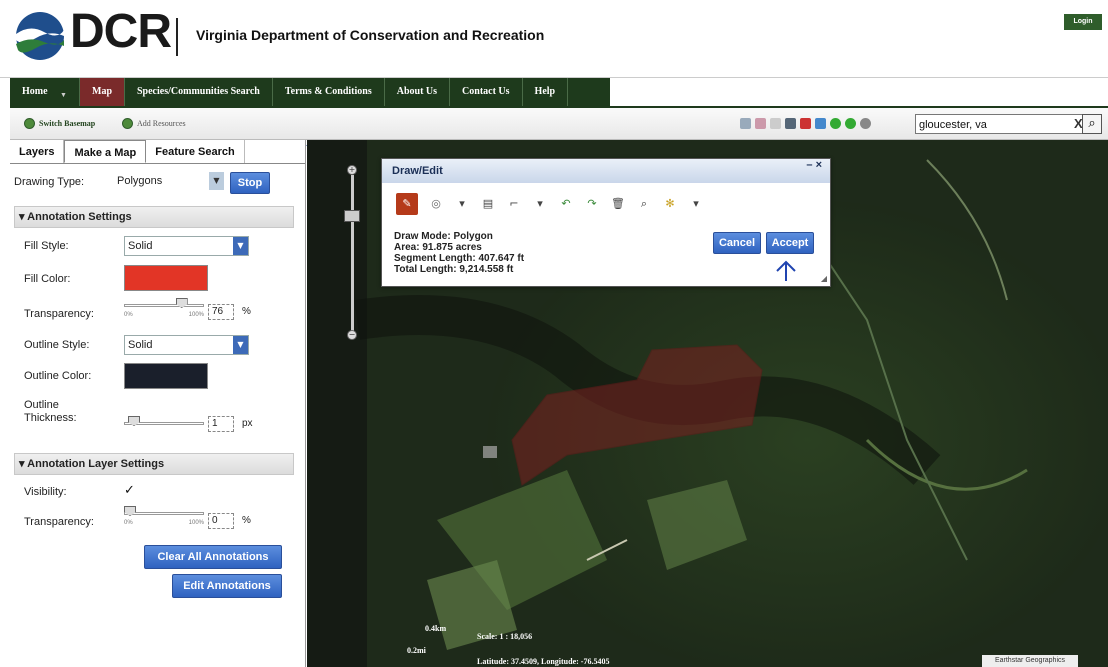 Image resolution: width=1108 pixels, height=667 pixels. I want to click on switch-basemap-button: Switch Basemap, so click(59, 123).